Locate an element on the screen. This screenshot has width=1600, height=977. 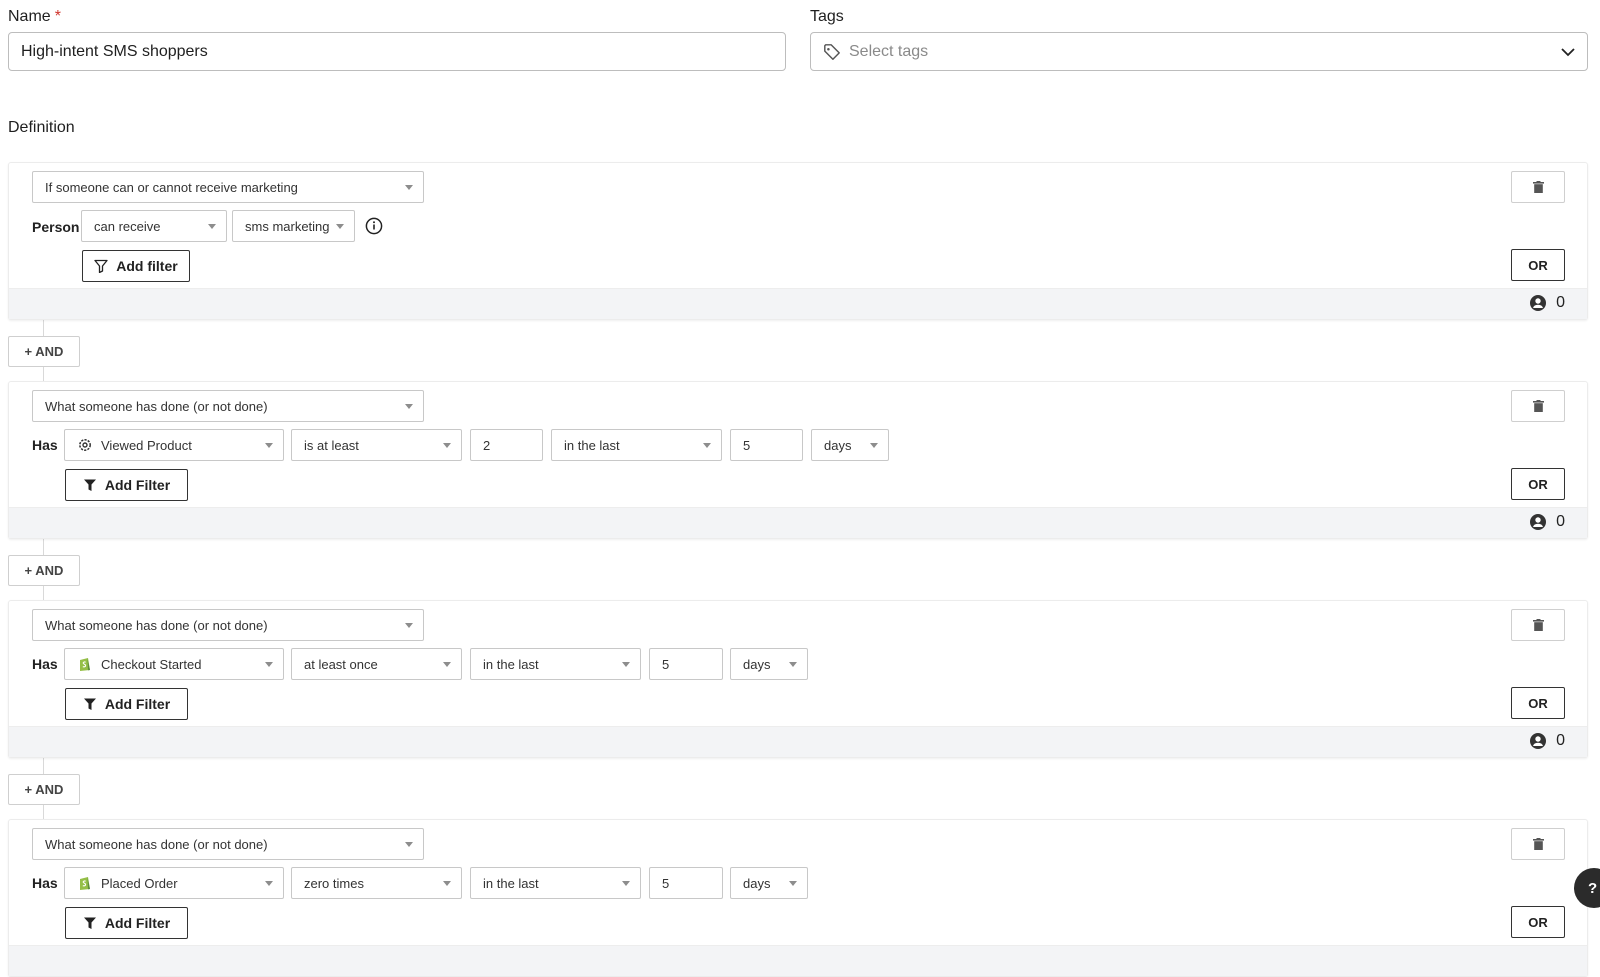
tags-placeholder: Select tags is located at coordinates (889, 51).